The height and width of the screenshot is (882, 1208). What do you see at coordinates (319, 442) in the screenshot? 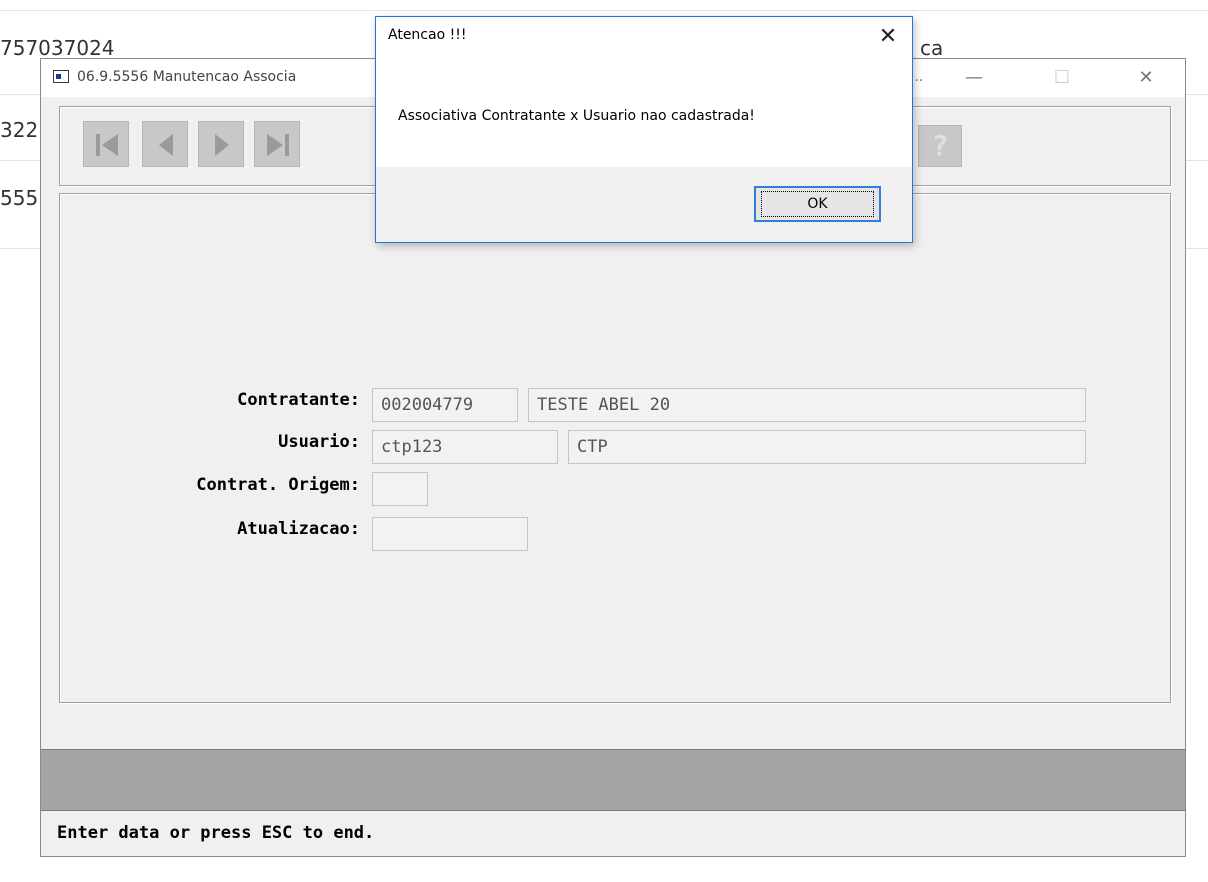
I see `usuario-label: Usuario:` at bounding box center [319, 442].